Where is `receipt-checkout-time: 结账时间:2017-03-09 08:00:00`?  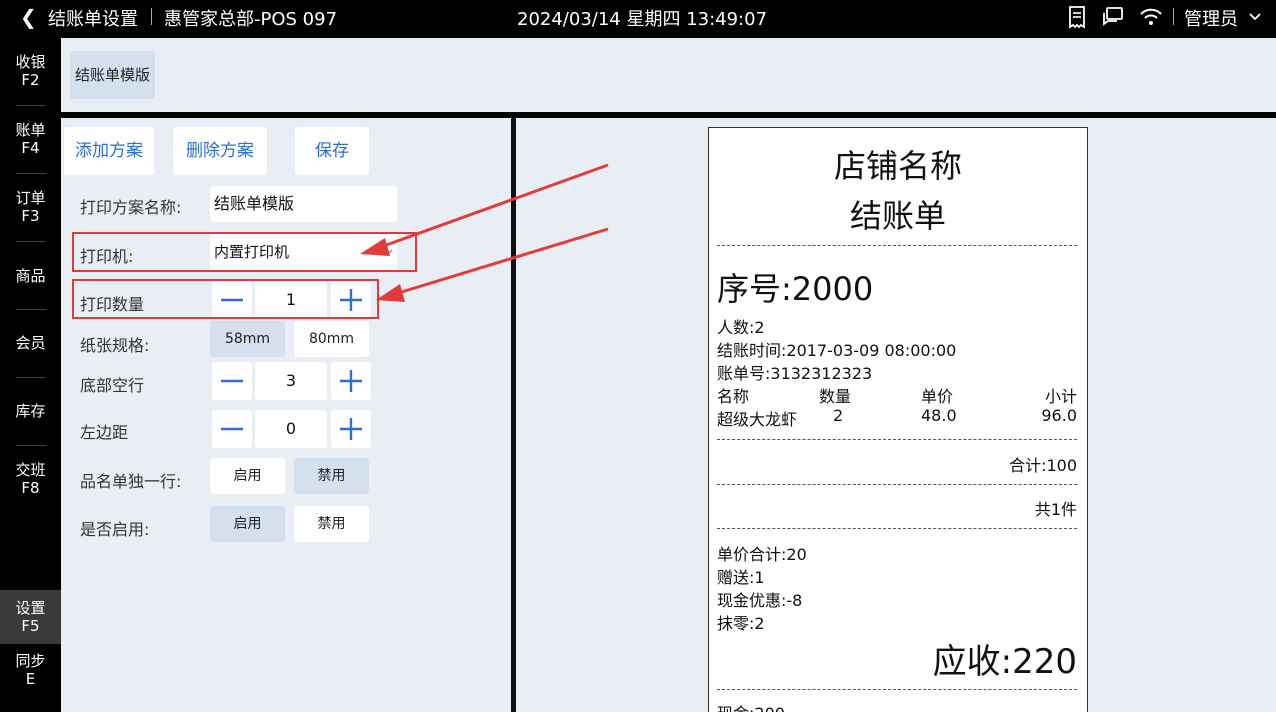
receipt-checkout-time: 结账时间:2017-03-09 08:00:00 is located at coordinates (837, 350).